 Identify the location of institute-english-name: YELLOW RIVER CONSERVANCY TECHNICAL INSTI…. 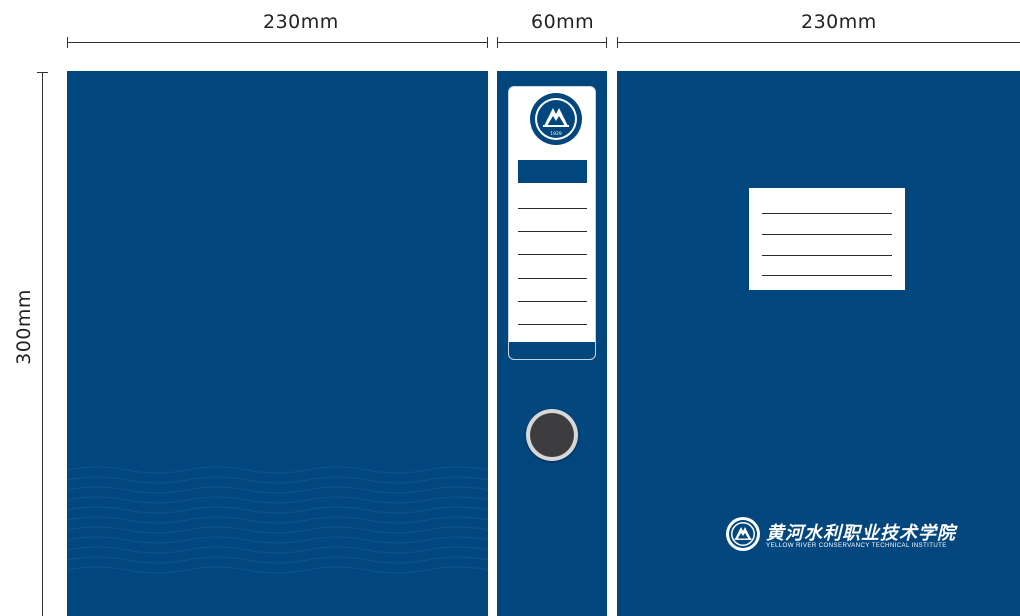
(856, 545).